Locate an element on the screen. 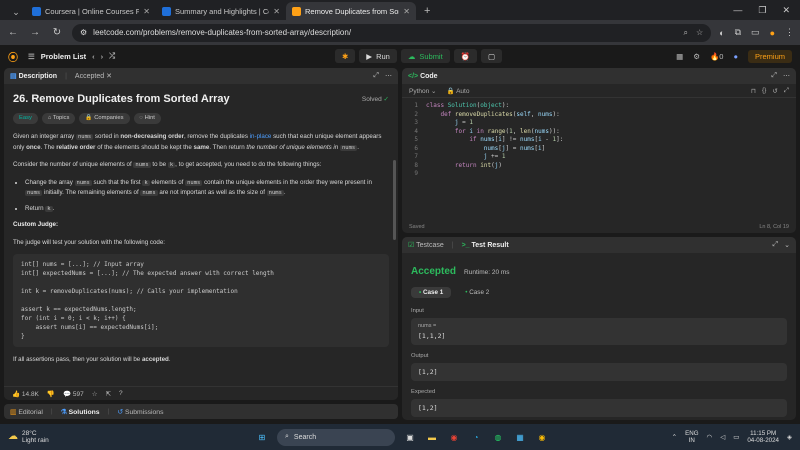  case-1-tab: • Case 1 is located at coordinates (431, 292).